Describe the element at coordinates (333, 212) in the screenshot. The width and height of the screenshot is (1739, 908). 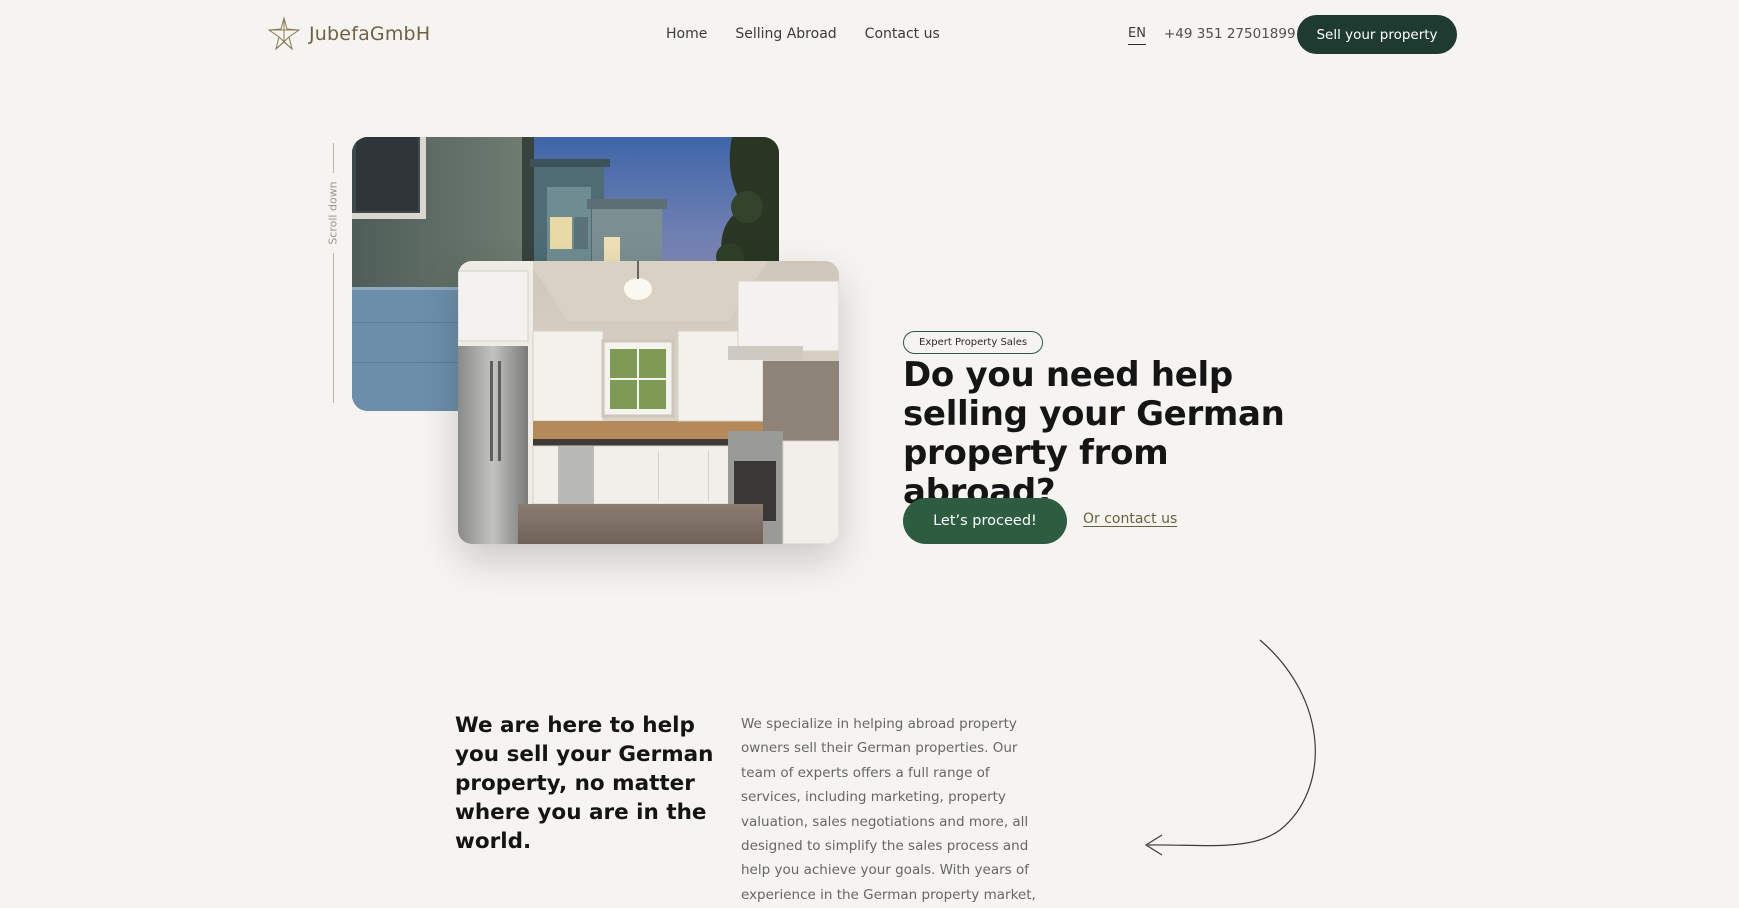
I see `scroll-down-label: Scroll down` at that location.